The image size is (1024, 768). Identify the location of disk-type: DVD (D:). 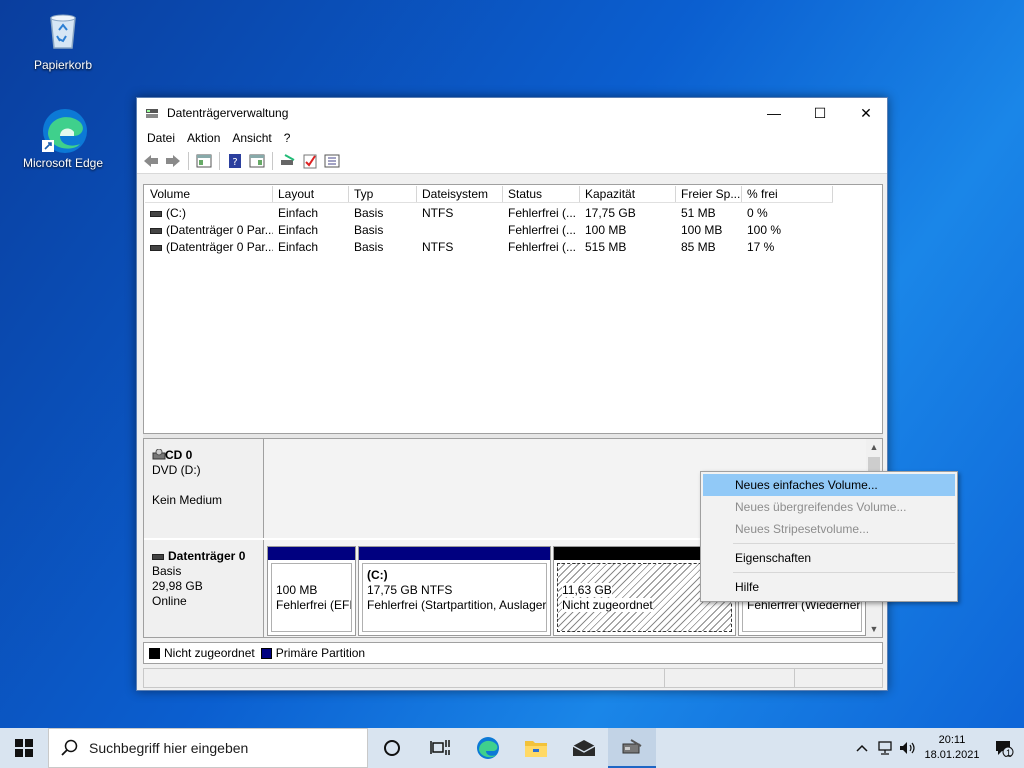
(176, 470).